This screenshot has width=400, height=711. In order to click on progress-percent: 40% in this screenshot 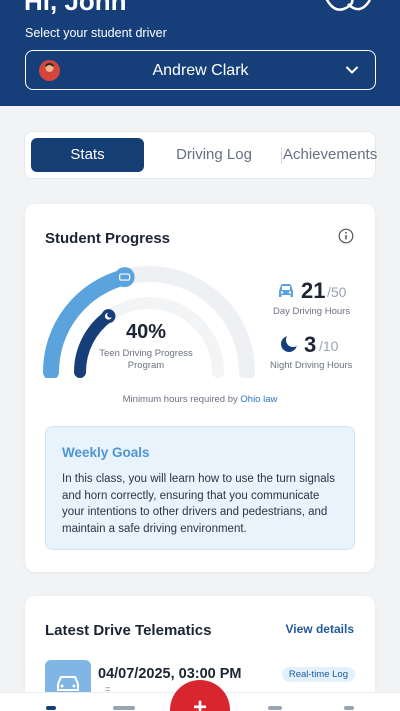, I will do `click(146, 332)`.